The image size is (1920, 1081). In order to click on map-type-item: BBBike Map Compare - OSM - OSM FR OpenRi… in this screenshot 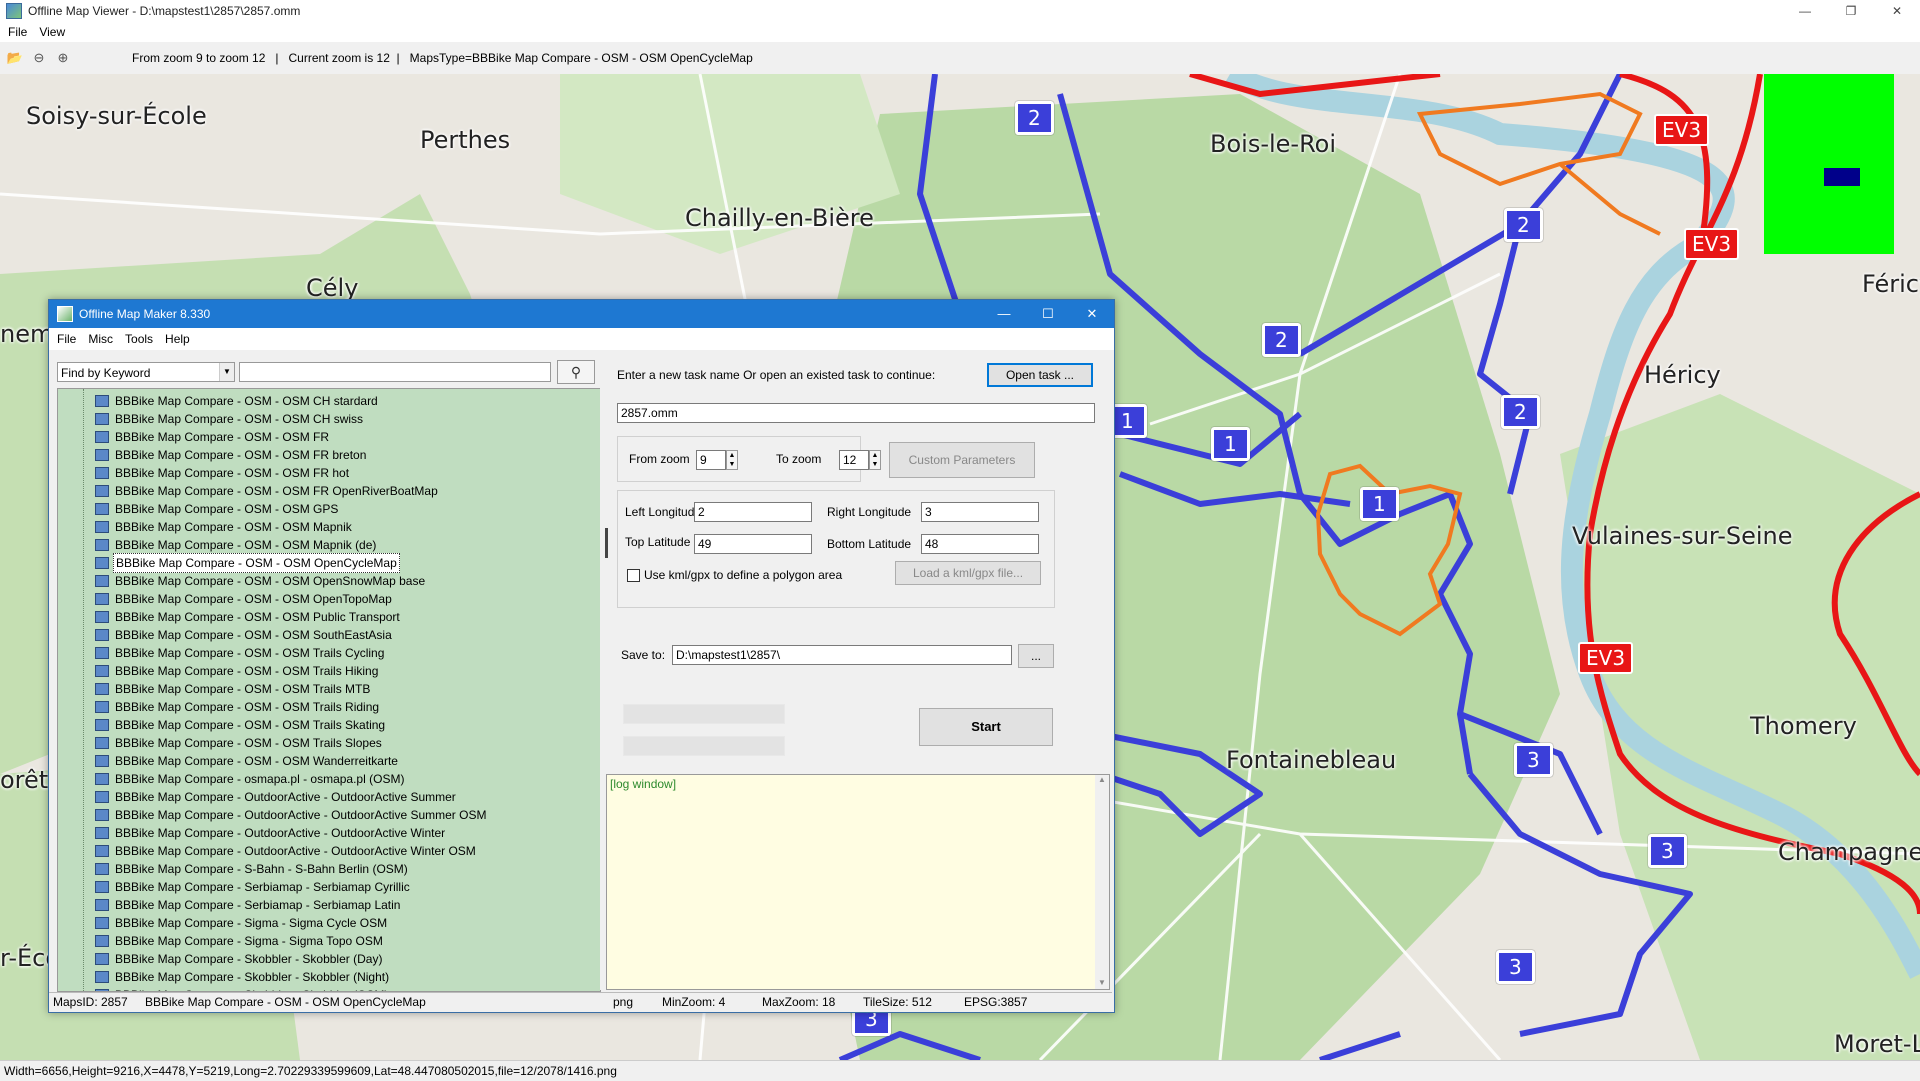, I will do `click(267, 491)`.